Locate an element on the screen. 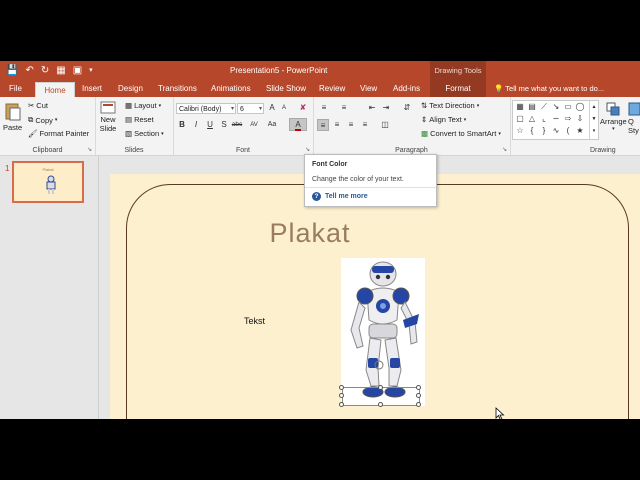 Image resolution: width=640 pixels, height=480 pixels. presenter-icon: ▣ is located at coordinates (77, 70).